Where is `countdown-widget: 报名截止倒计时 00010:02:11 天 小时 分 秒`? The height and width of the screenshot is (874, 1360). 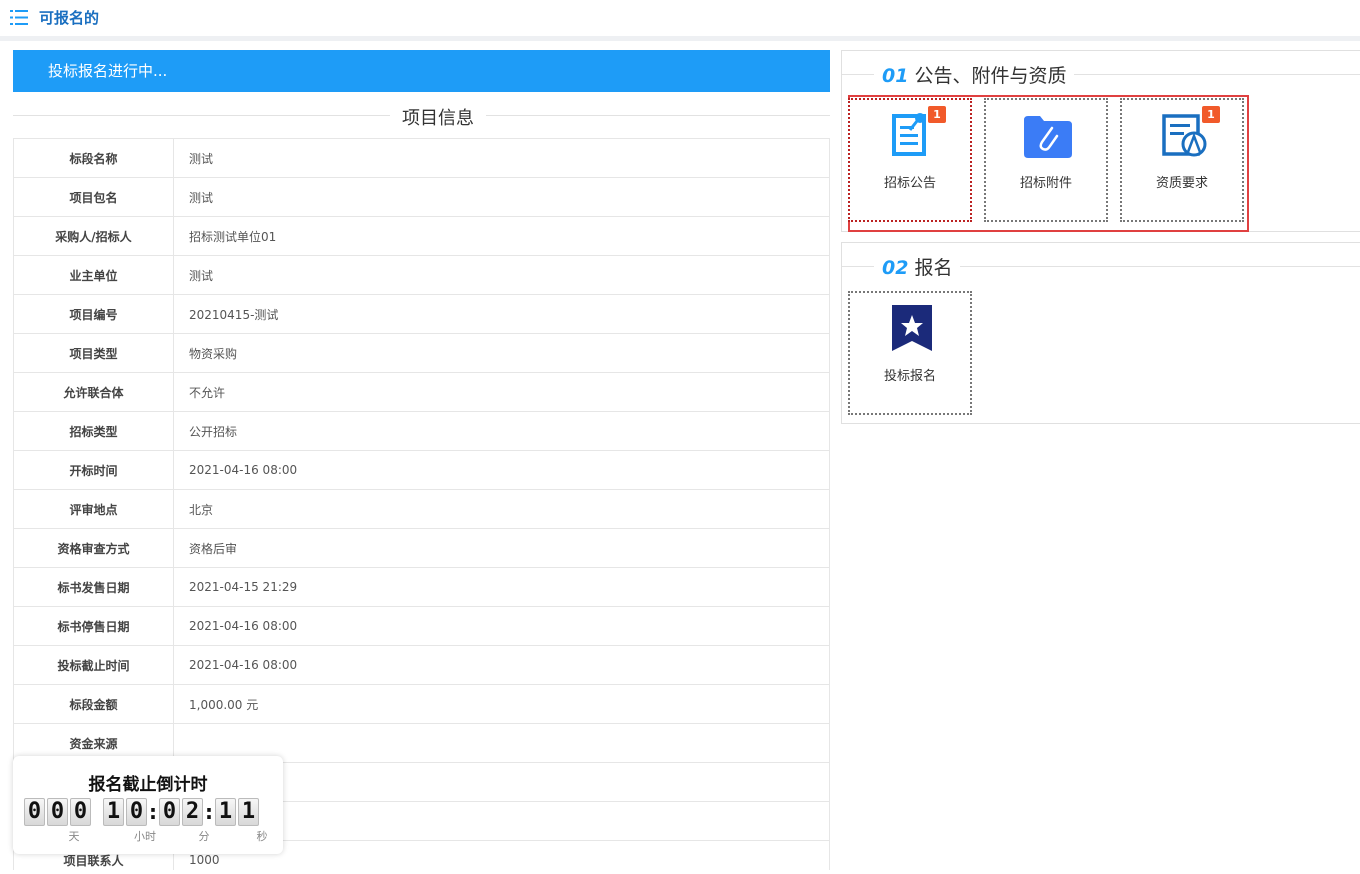
countdown-widget: 报名截止倒计时 00010:02:11 天 小时 分 秒 is located at coordinates (148, 805).